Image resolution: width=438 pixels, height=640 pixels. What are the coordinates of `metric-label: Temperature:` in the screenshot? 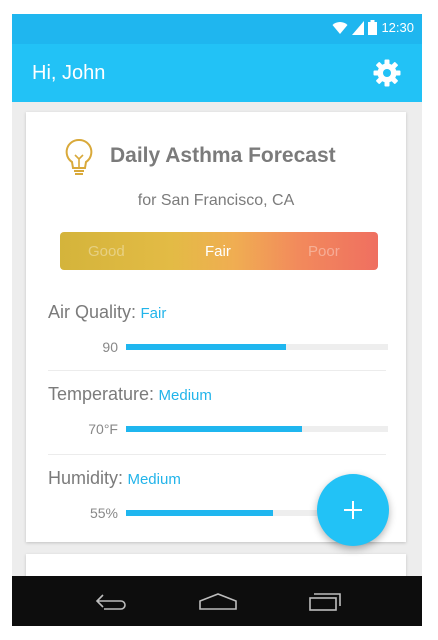 It's located at (101, 394).